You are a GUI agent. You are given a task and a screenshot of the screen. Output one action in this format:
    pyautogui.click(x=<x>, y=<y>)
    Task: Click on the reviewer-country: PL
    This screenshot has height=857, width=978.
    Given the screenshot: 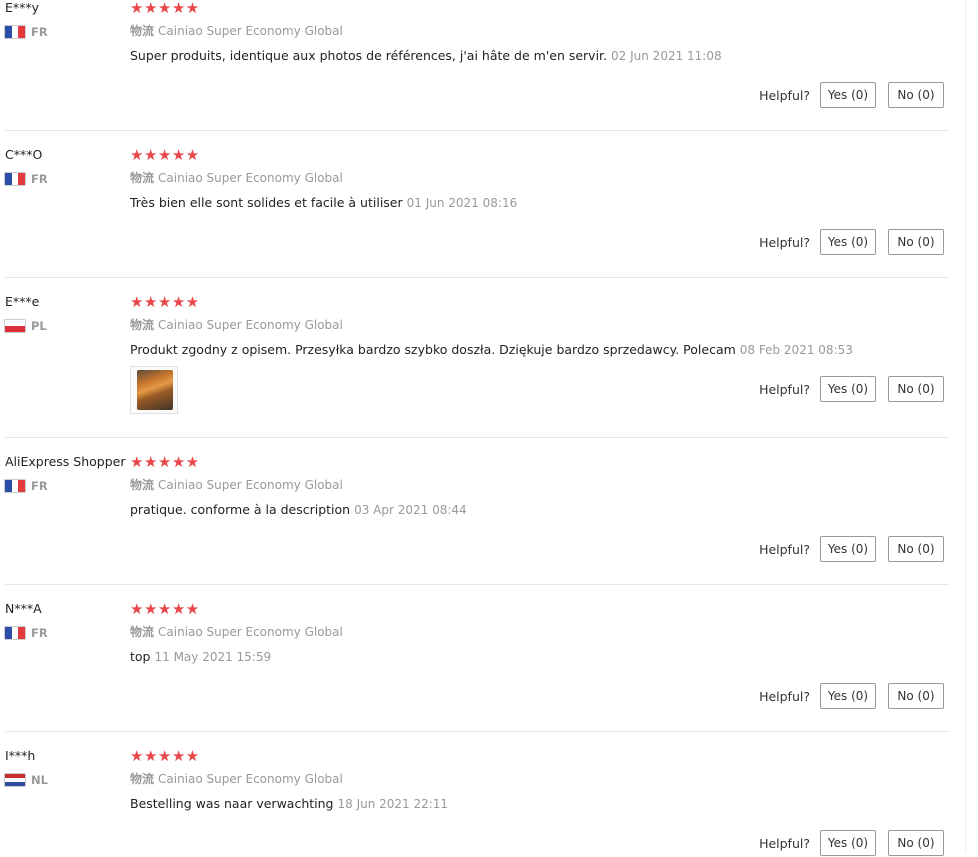 What is the action you would take?
    pyautogui.click(x=26, y=326)
    